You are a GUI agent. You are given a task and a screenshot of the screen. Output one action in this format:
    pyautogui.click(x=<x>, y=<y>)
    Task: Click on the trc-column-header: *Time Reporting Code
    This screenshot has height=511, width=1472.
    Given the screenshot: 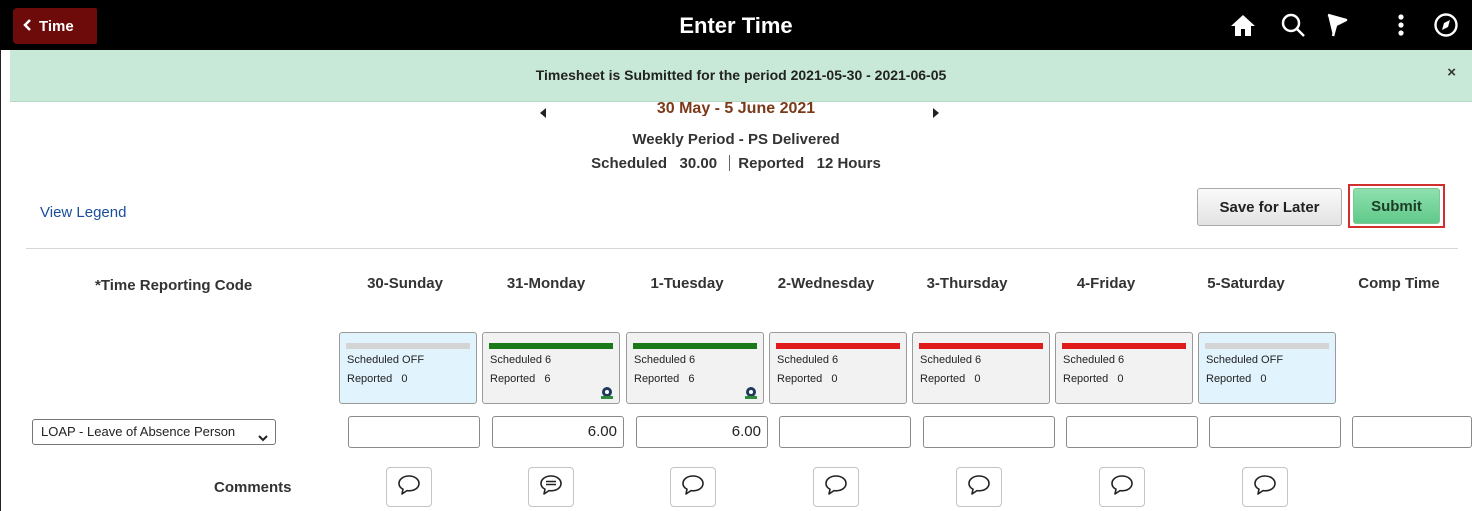 What is the action you would take?
    pyautogui.click(x=174, y=285)
    